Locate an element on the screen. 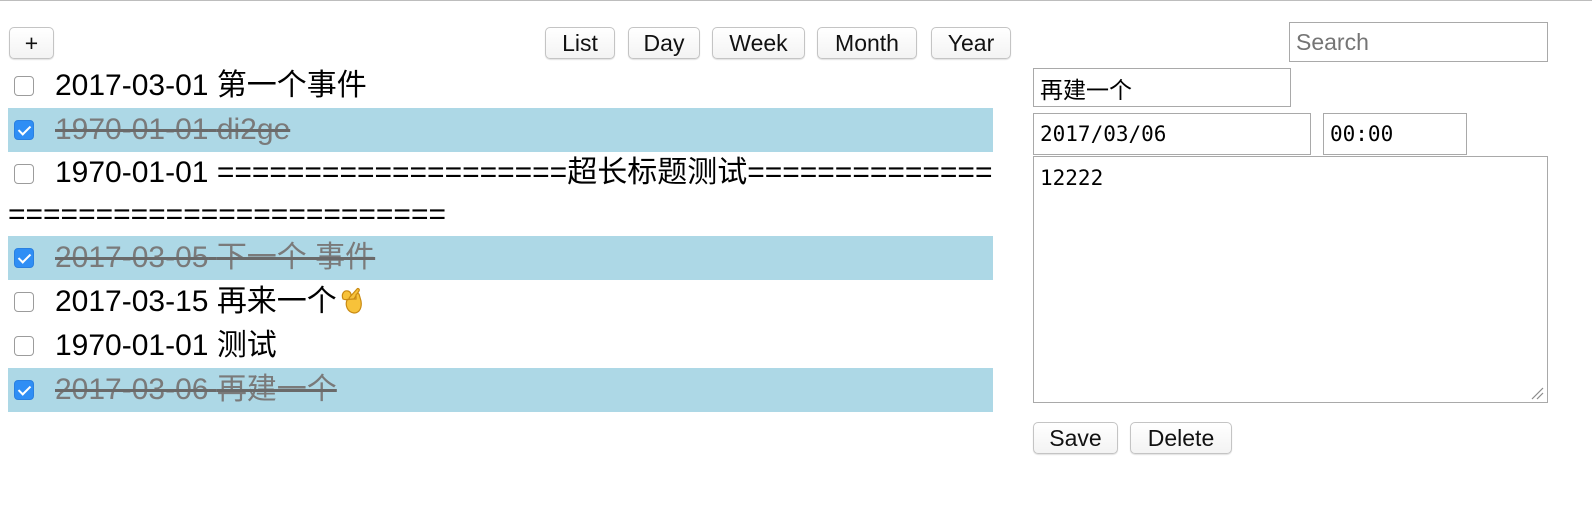 The height and width of the screenshot is (508, 1592). view-week-button: Week is located at coordinates (758, 43).